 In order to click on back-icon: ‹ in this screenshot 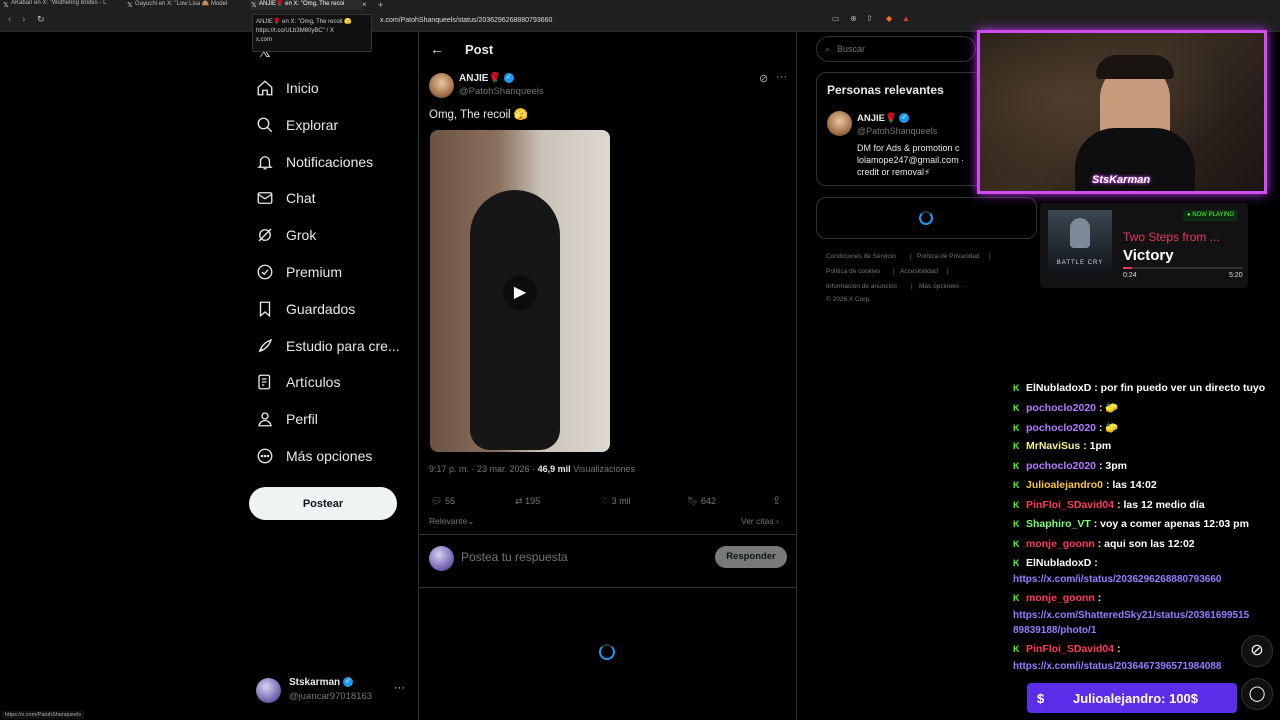, I will do `click(9, 19)`.